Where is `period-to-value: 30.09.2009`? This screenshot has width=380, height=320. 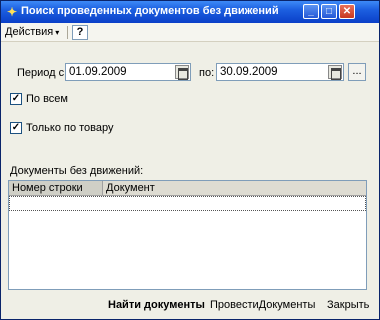
period-to-value: 30.09.2009 is located at coordinates (249, 72).